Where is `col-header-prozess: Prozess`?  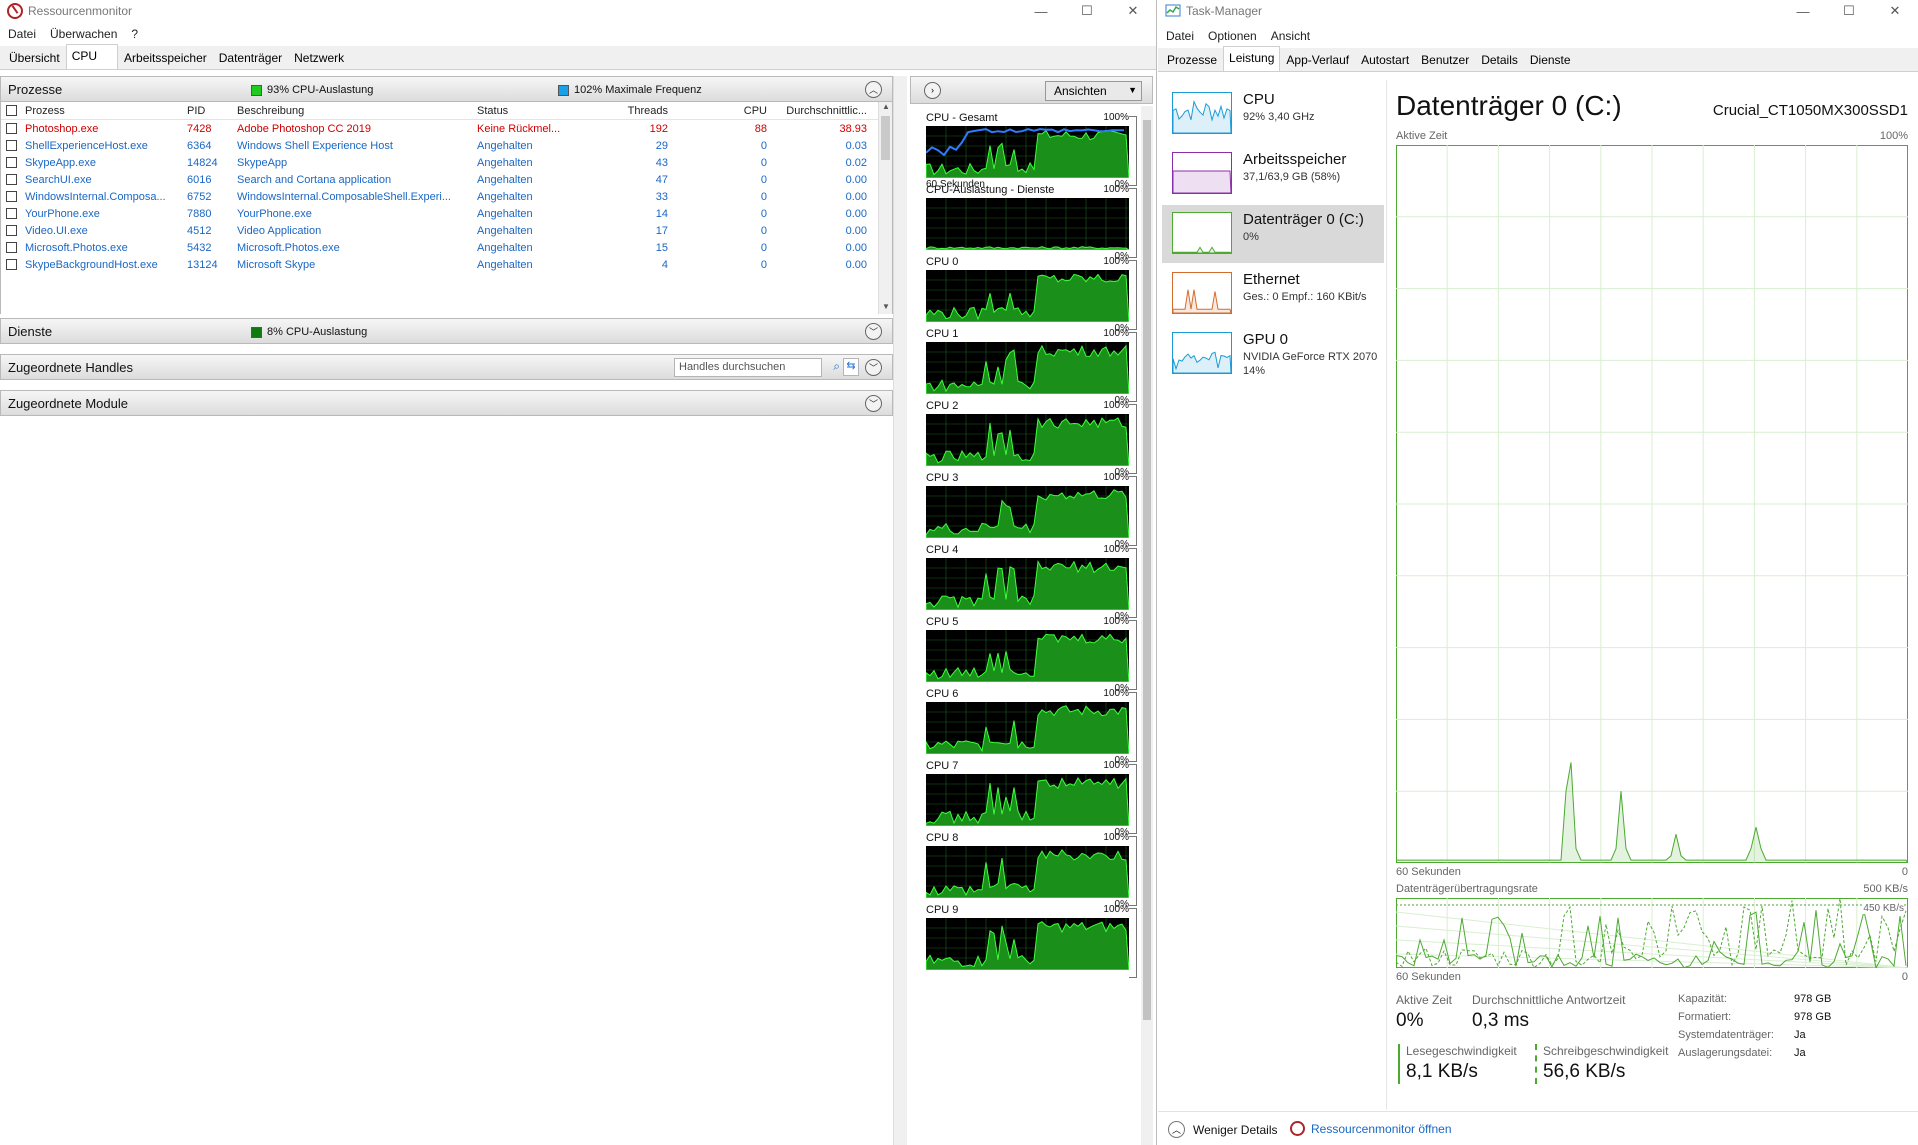 col-header-prozess: Prozess is located at coordinates (102, 111).